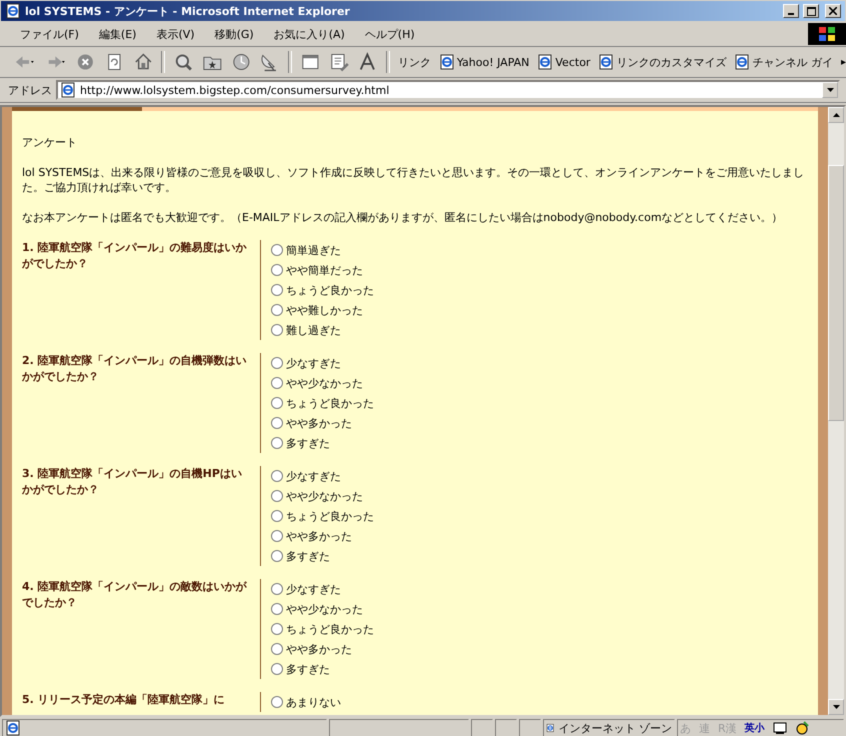 This screenshot has height=736, width=846. Describe the element at coordinates (241, 62) in the screenshot. I see `history-icon` at that location.